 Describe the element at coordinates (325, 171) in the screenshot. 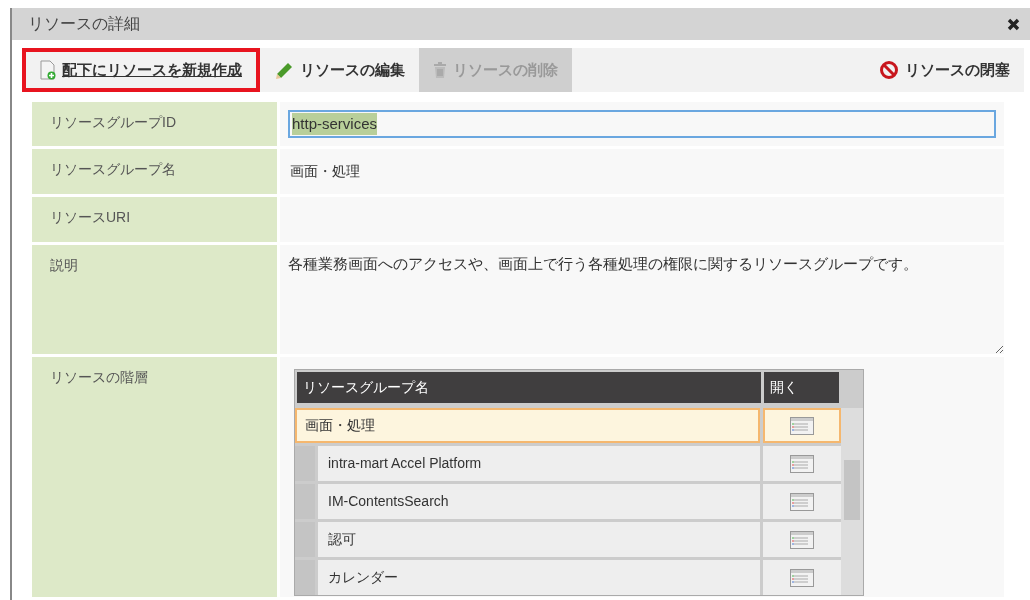

I see `field-value: 画面・処理` at that location.